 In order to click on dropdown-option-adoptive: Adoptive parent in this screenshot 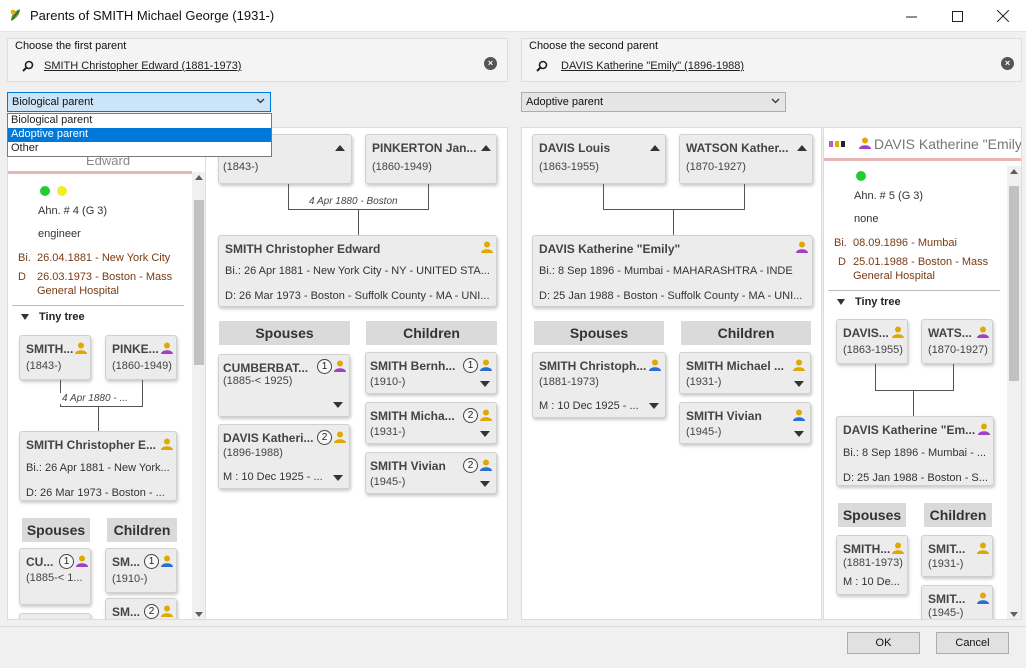, I will do `click(139, 135)`.